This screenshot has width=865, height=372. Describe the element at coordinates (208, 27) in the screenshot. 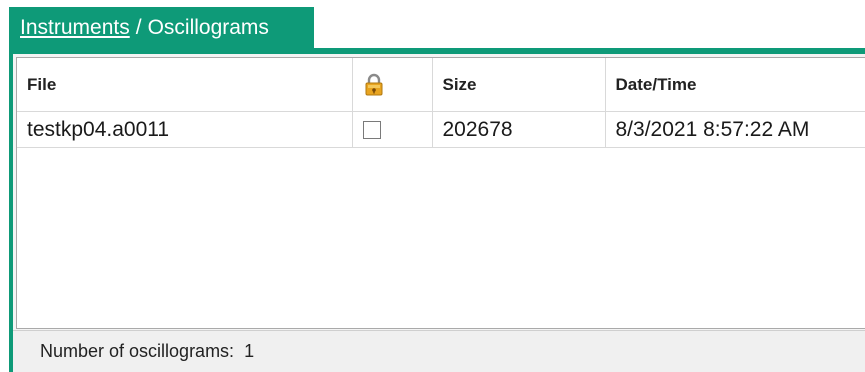

I see `breadcrumb-current: Oscillograms` at that location.